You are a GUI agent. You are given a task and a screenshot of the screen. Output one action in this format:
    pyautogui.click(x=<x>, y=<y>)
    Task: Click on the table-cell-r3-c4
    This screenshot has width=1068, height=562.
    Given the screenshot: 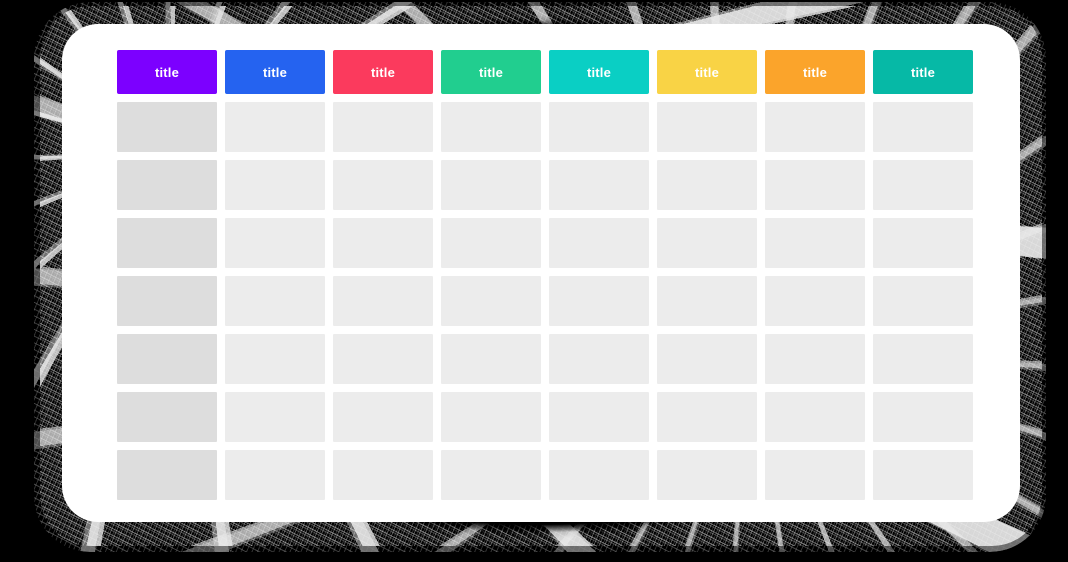 What is the action you would take?
    pyautogui.click(x=491, y=243)
    